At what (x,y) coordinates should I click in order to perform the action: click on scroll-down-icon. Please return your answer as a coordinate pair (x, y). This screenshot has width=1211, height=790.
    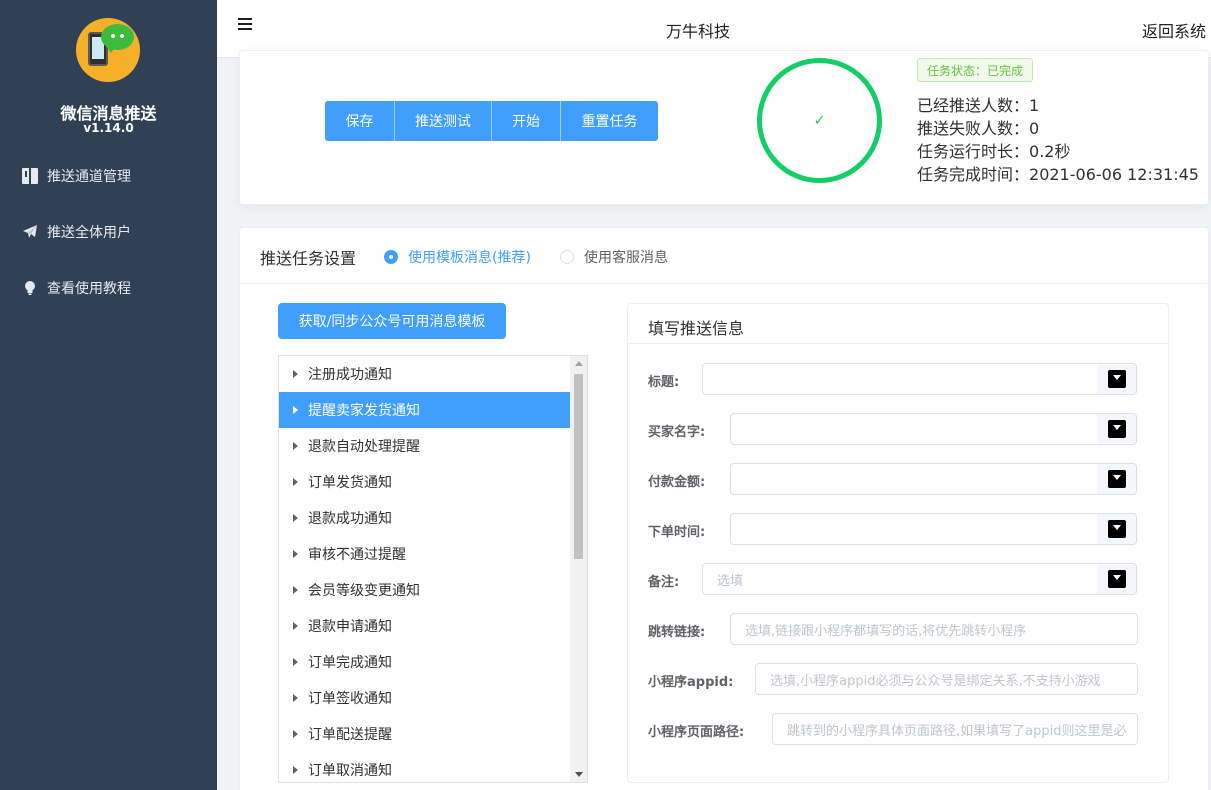
    Looking at the image, I should click on (579, 774).